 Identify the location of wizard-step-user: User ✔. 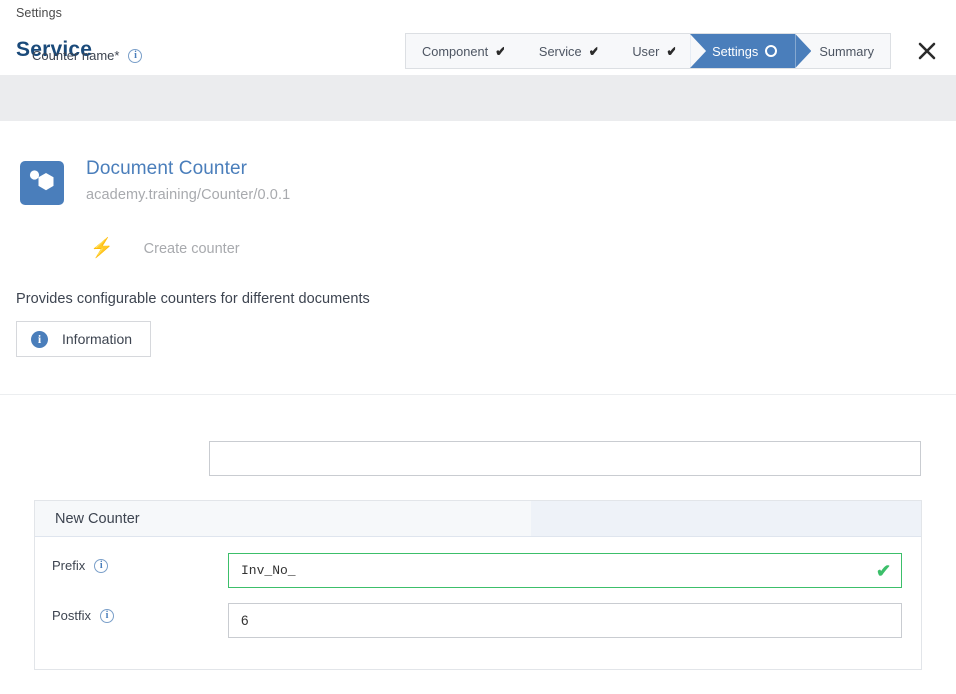
(651, 51).